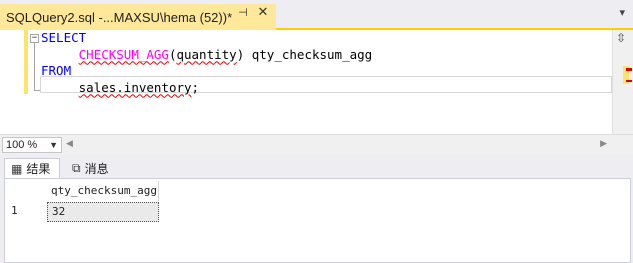 The height and width of the screenshot is (263, 633). What do you see at coordinates (316, 144) in the screenshot?
I see `editor-status-bar: 100 % ▼ ◀ ▶` at bounding box center [316, 144].